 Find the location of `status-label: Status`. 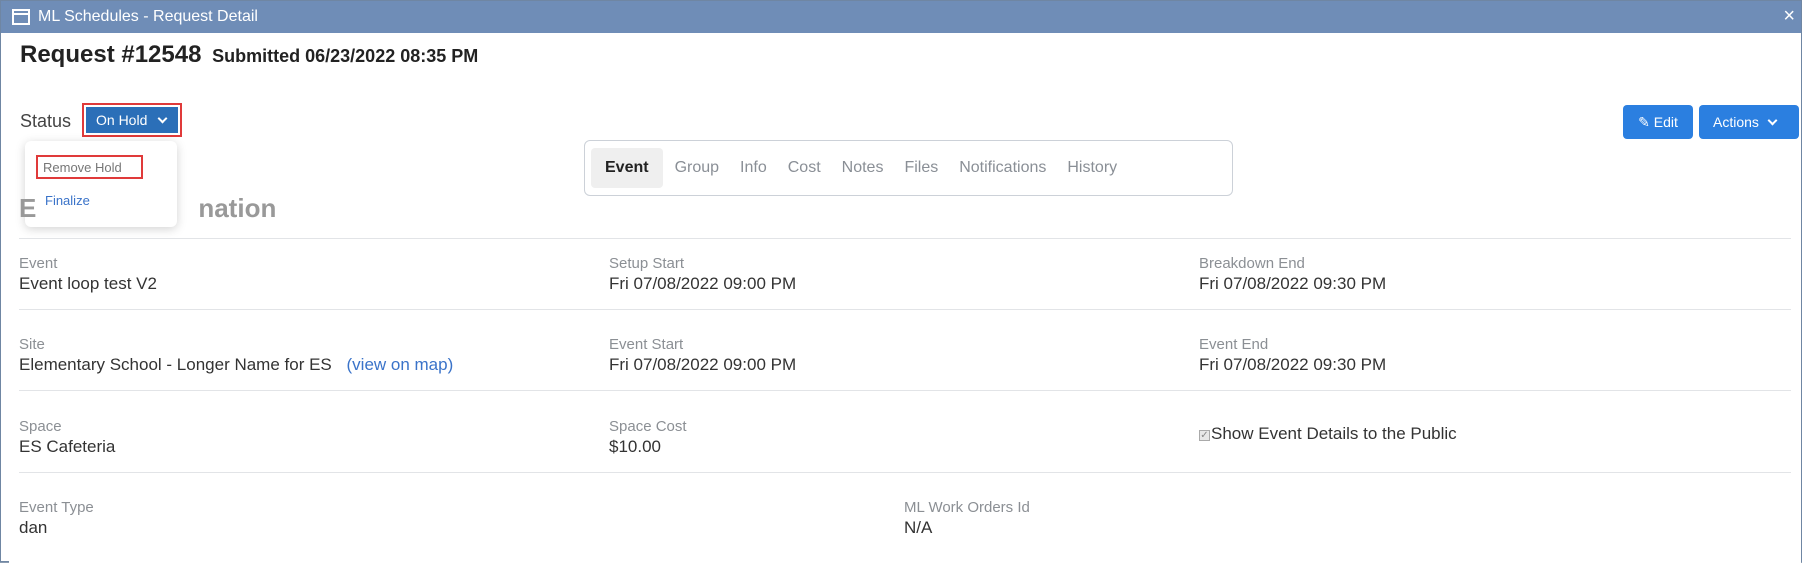

status-label: Status is located at coordinates (46, 121).